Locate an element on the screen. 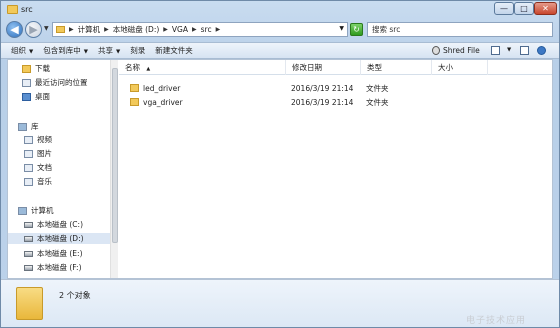 The width and height of the screenshot is (560, 328). include-label: 包含到库中 is located at coordinates (62, 50).